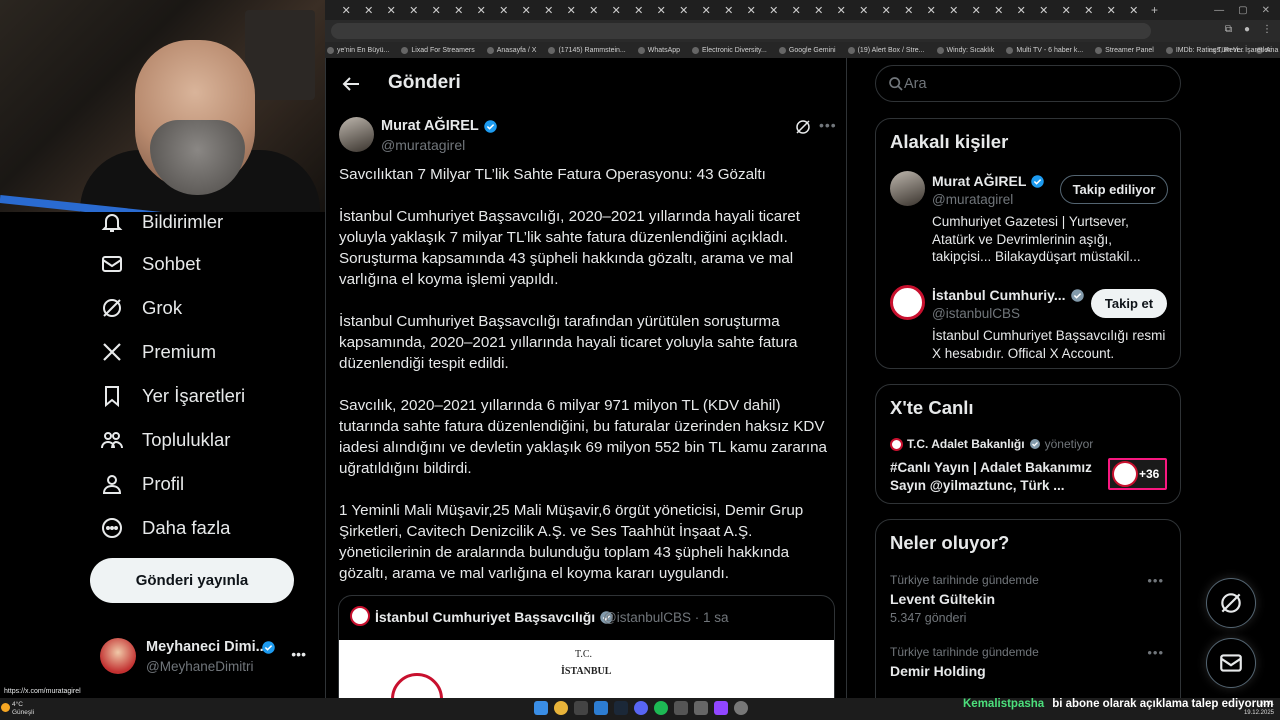 The image size is (1280, 720). I want to click on follow-button: Takip et, so click(1129, 303).